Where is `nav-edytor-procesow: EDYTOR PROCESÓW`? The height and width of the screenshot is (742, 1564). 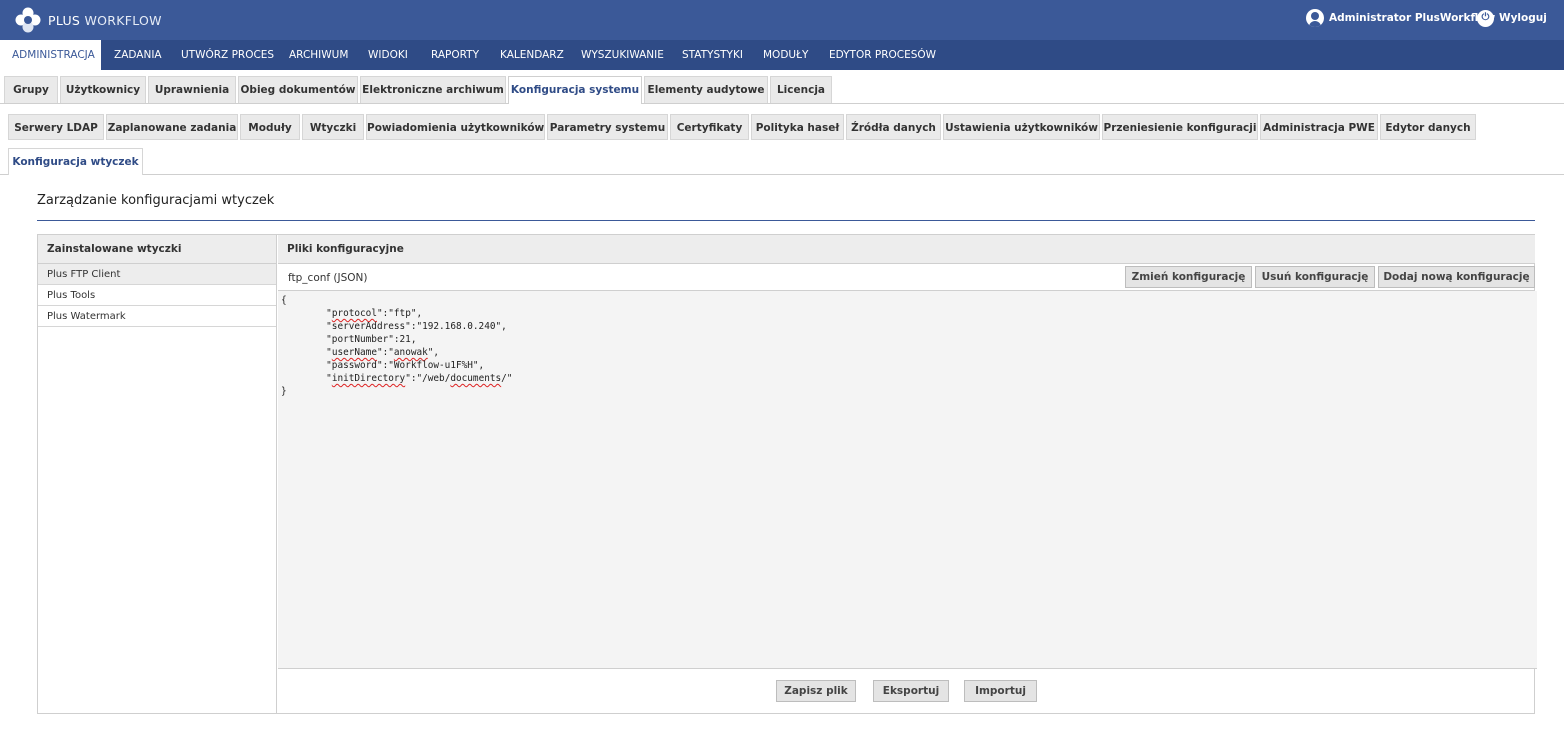
nav-edytor-procesow: EDYTOR PROCESÓW is located at coordinates (882, 55).